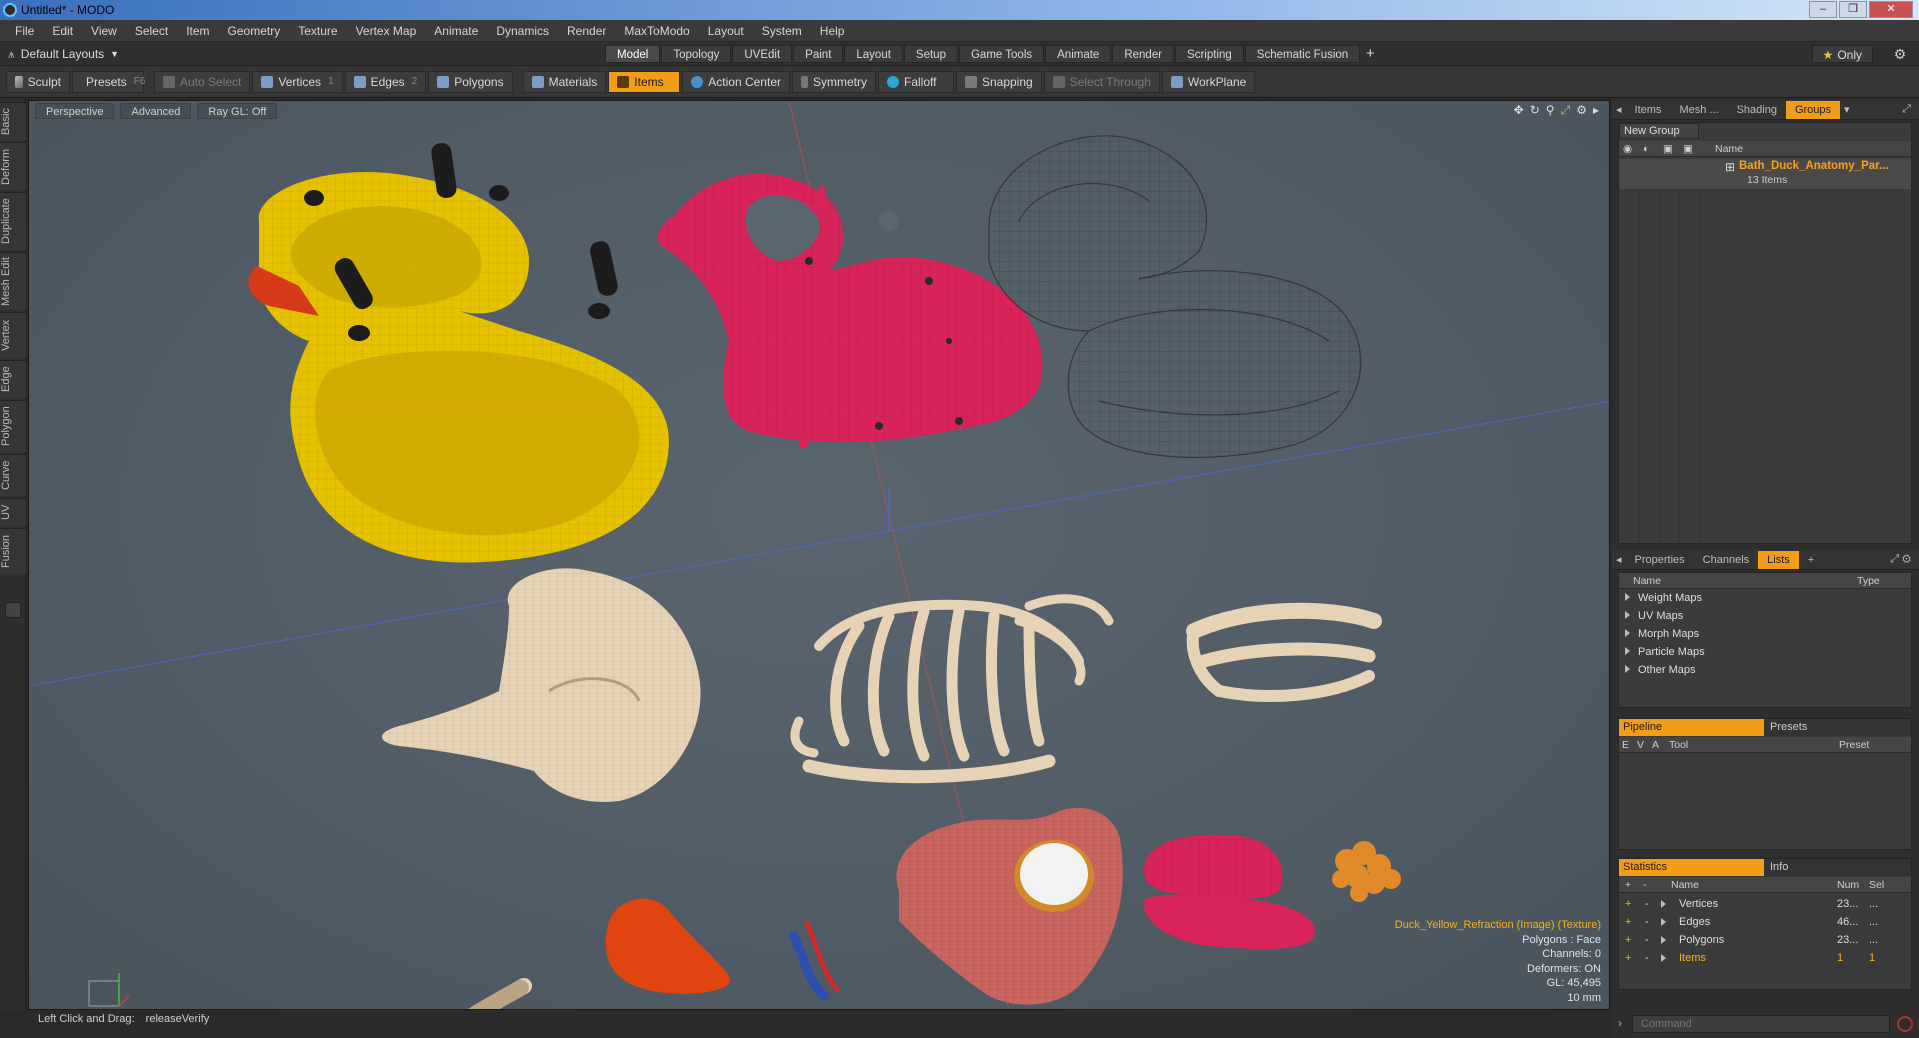 This screenshot has height=1038, width=1919. Describe the element at coordinates (75, 111) in the screenshot. I see `view-type-dropdown: Perspective` at that location.